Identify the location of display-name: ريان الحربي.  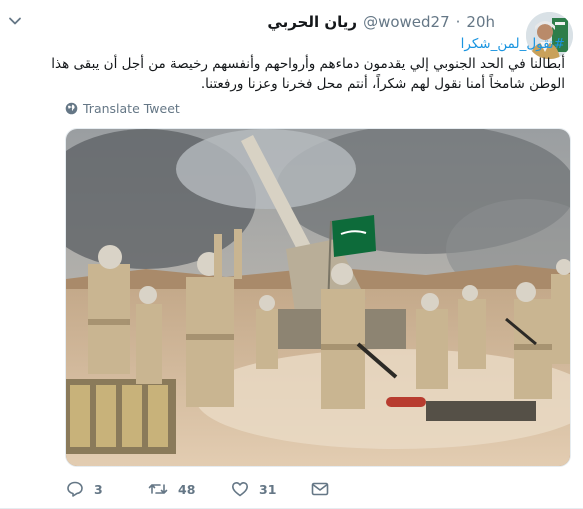
(312, 22).